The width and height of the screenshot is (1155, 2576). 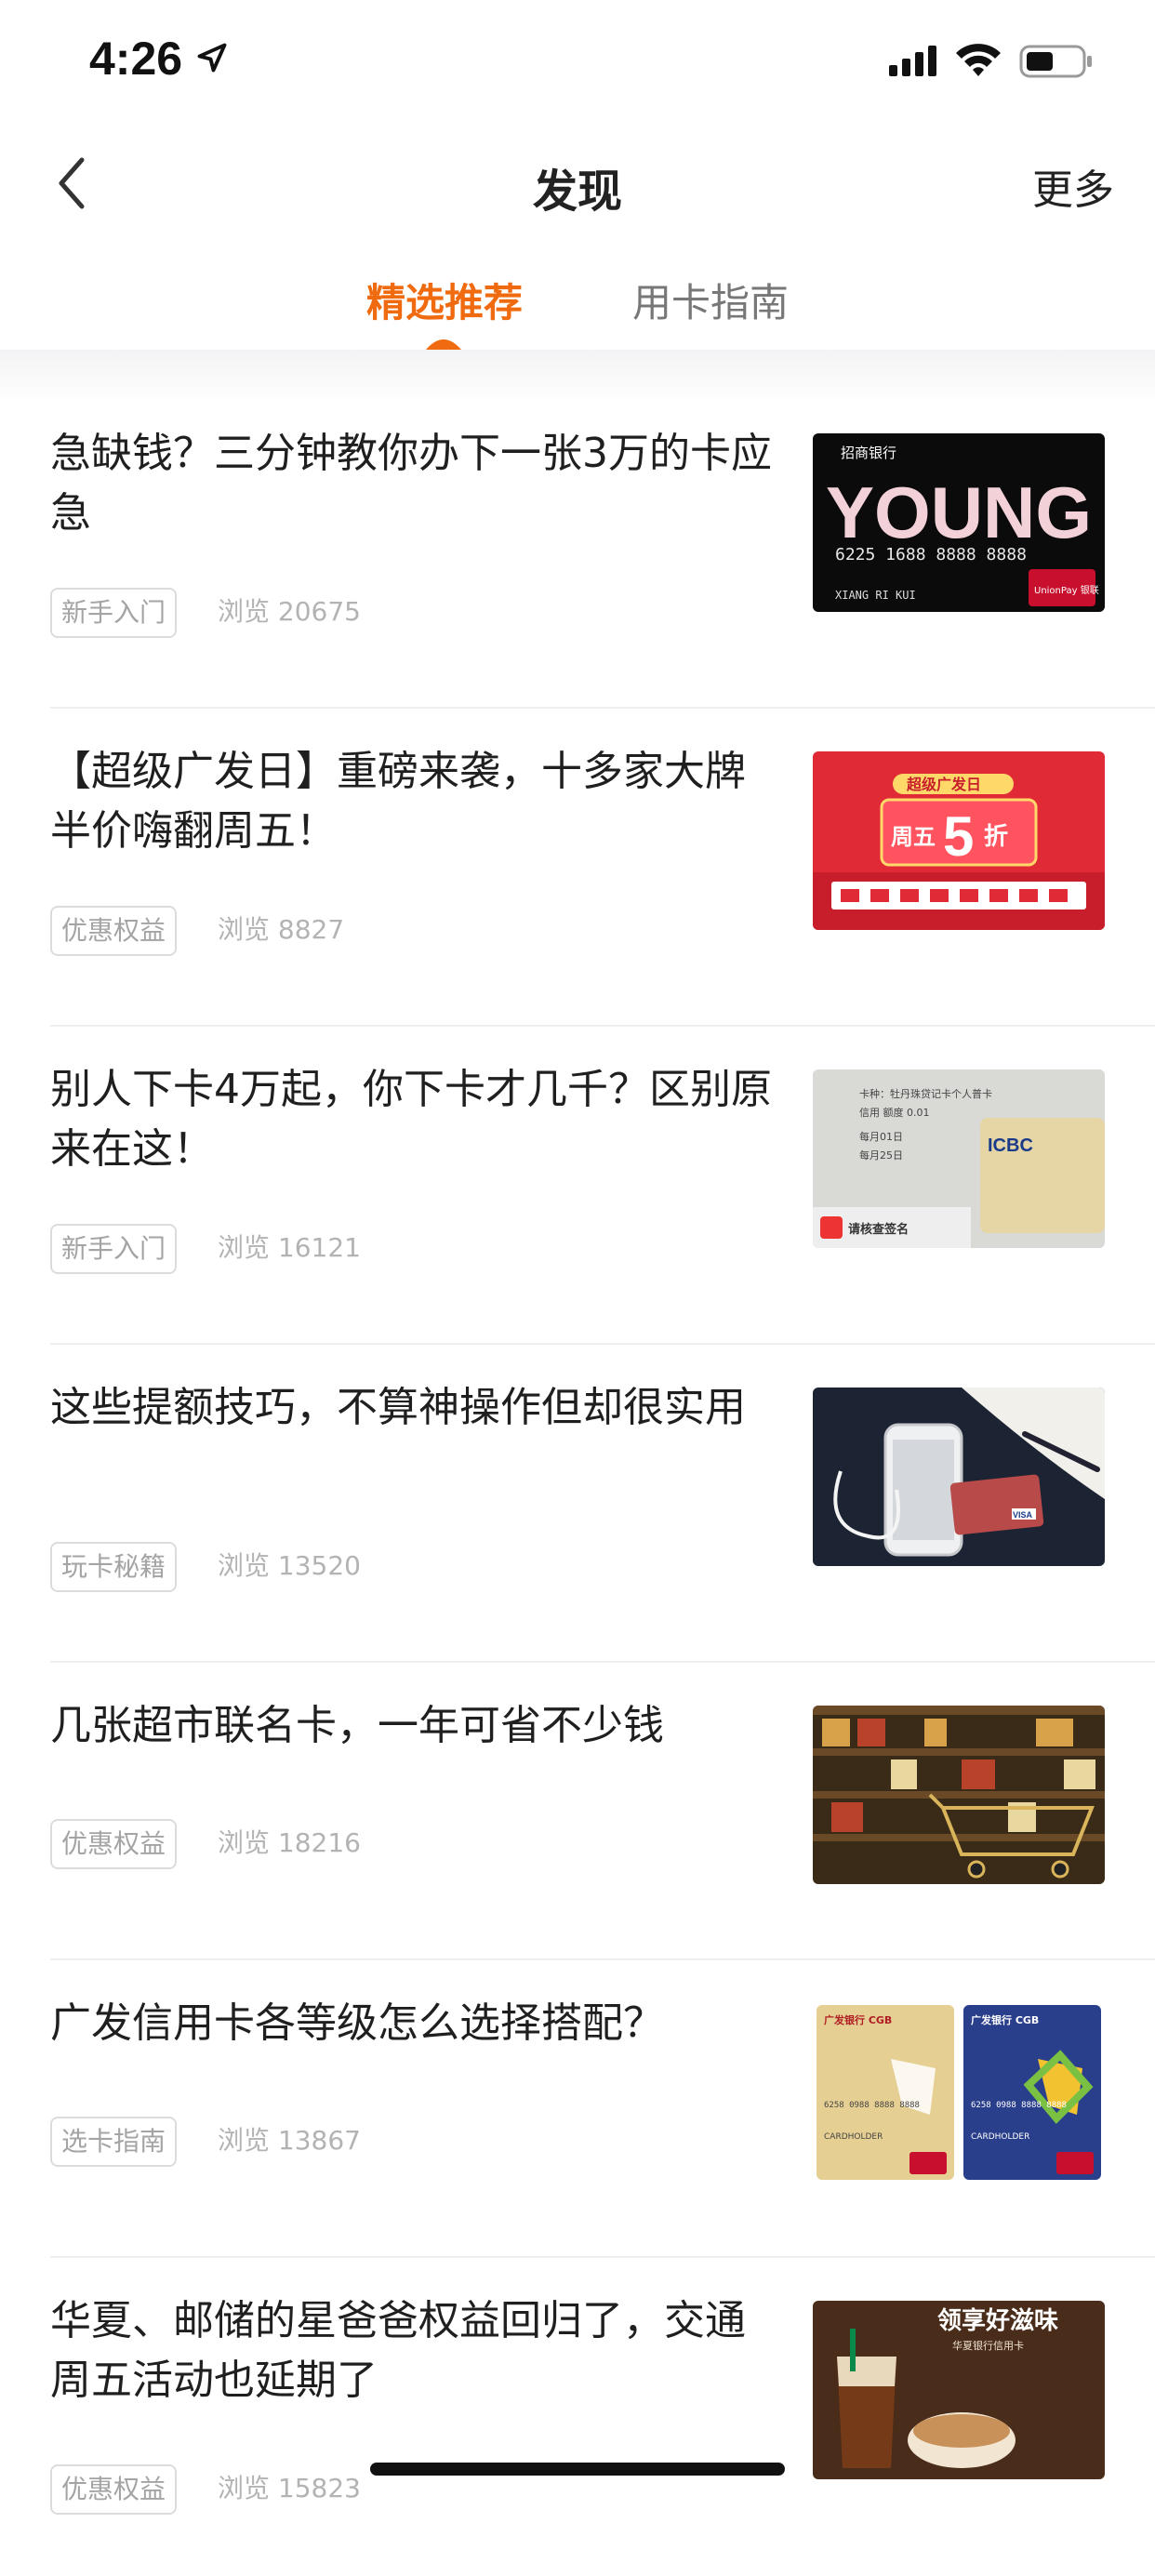 What do you see at coordinates (913, 837) in the screenshot?
I see `thumb-day-text: 周五` at bounding box center [913, 837].